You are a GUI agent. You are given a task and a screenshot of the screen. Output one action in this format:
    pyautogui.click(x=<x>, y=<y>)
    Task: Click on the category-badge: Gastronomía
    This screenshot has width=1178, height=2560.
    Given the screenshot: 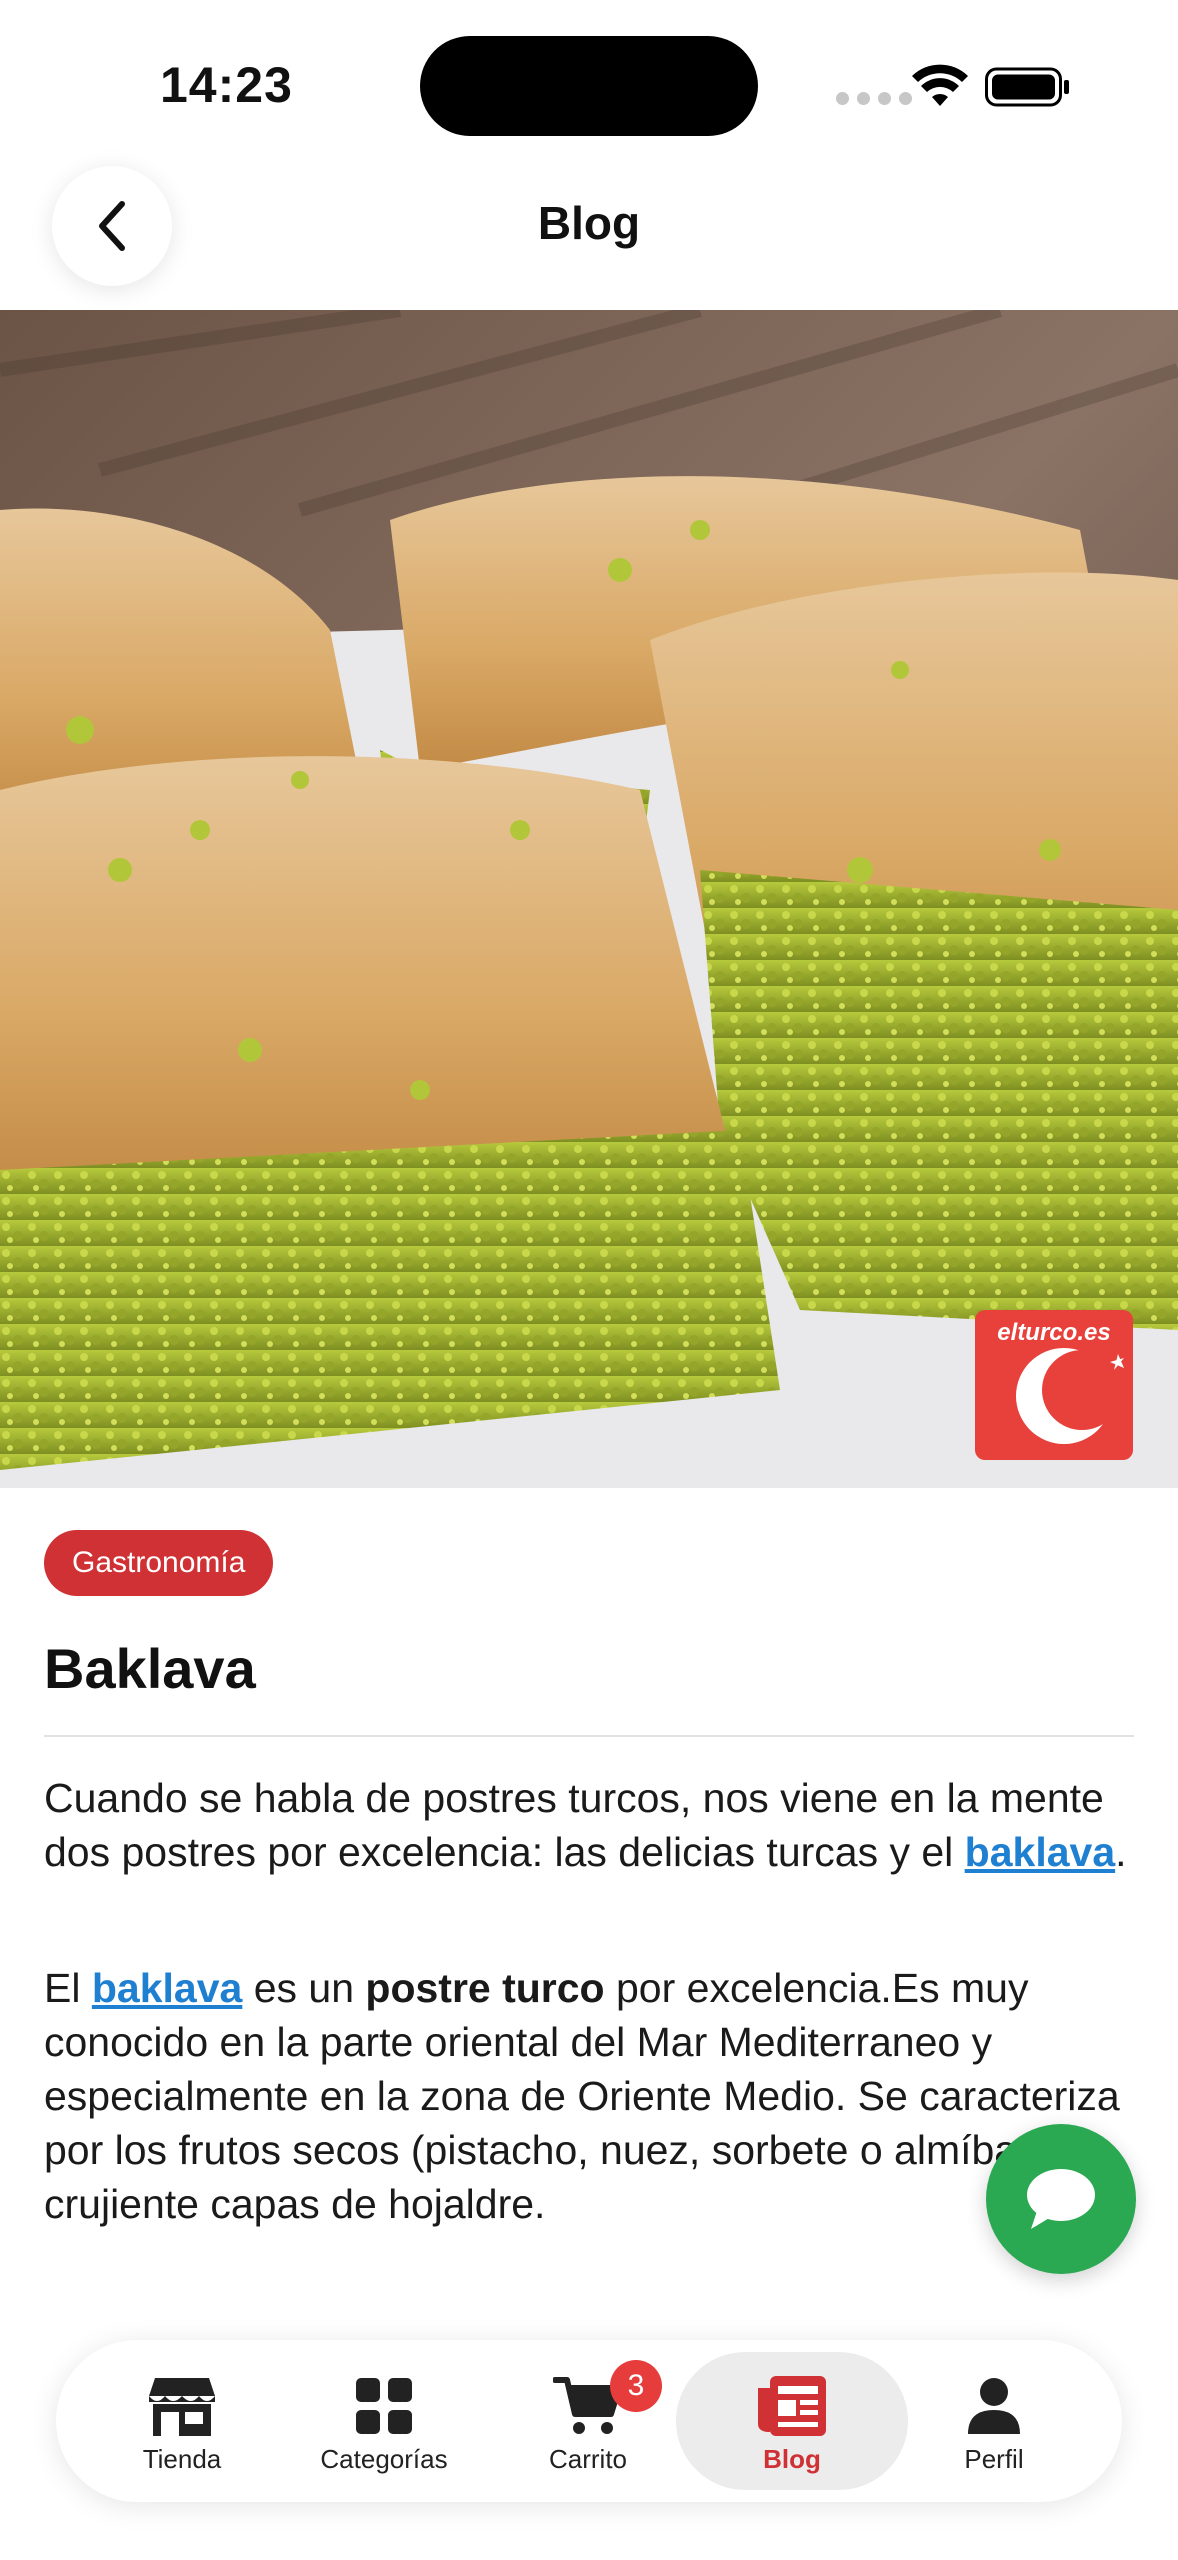 What is the action you would take?
    pyautogui.click(x=159, y=1563)
    